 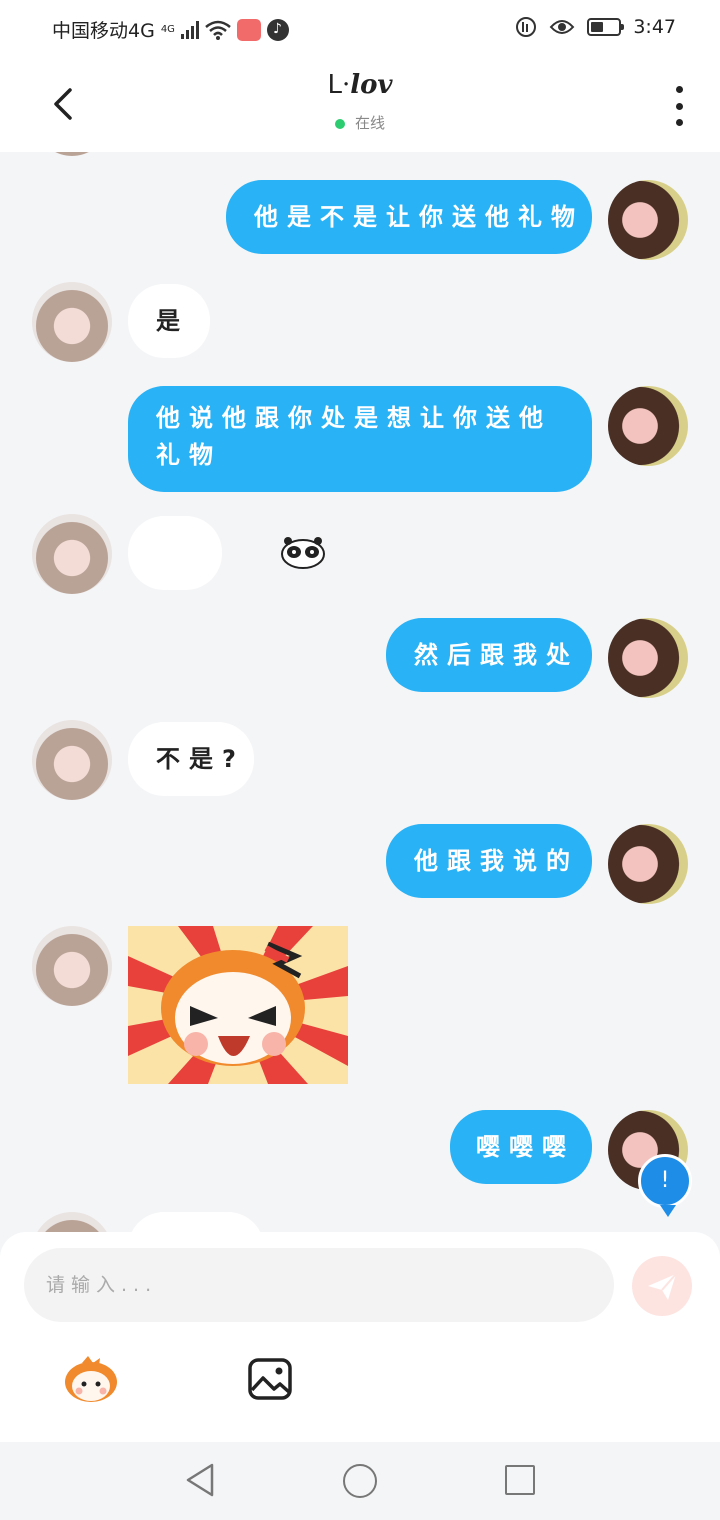 I want to click on image-icon, so click(x=270, y=1379).